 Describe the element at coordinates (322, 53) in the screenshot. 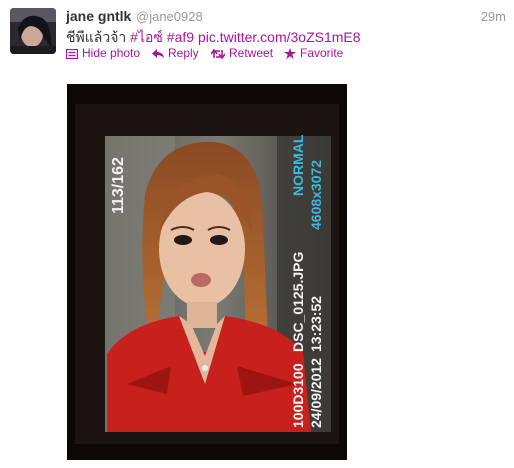

I see `favorite-label: Favorite` at that location.